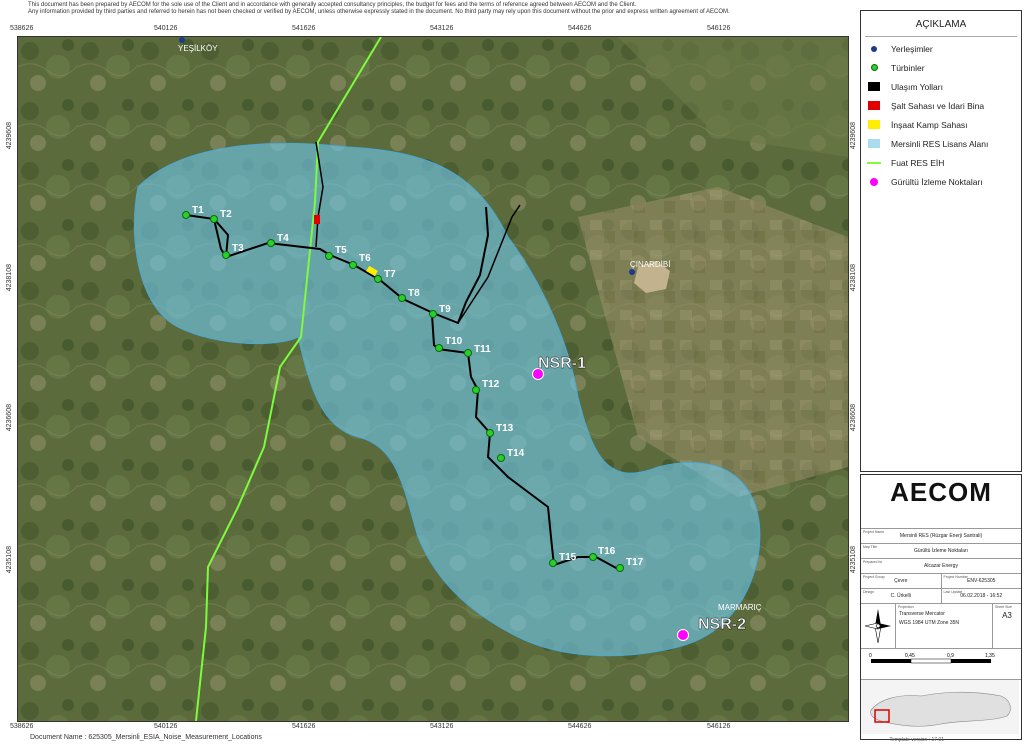 Image resolution: width=1024 pixels, height=744 pixels. What do you see at coordinates (912, 48) in the screenshot?
I see `legend-label: Yerleşimler` at bounding box center [912, 48].